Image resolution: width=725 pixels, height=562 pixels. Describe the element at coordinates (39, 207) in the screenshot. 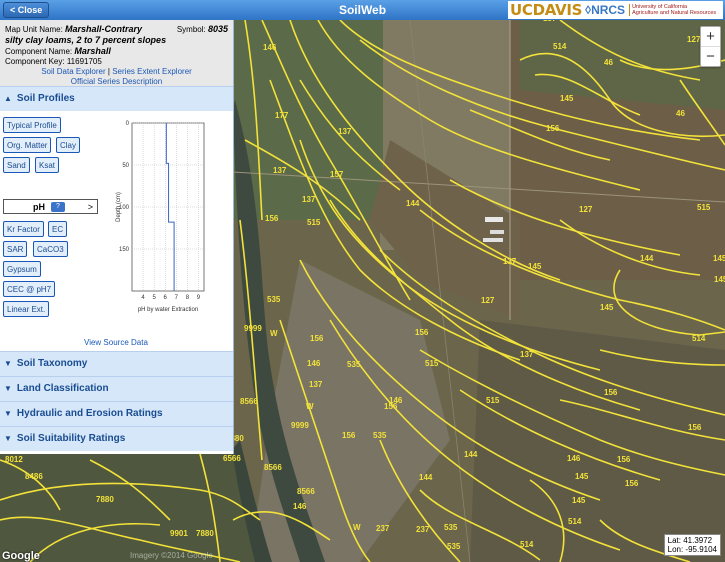

I see `ph-label: pH` at that location.